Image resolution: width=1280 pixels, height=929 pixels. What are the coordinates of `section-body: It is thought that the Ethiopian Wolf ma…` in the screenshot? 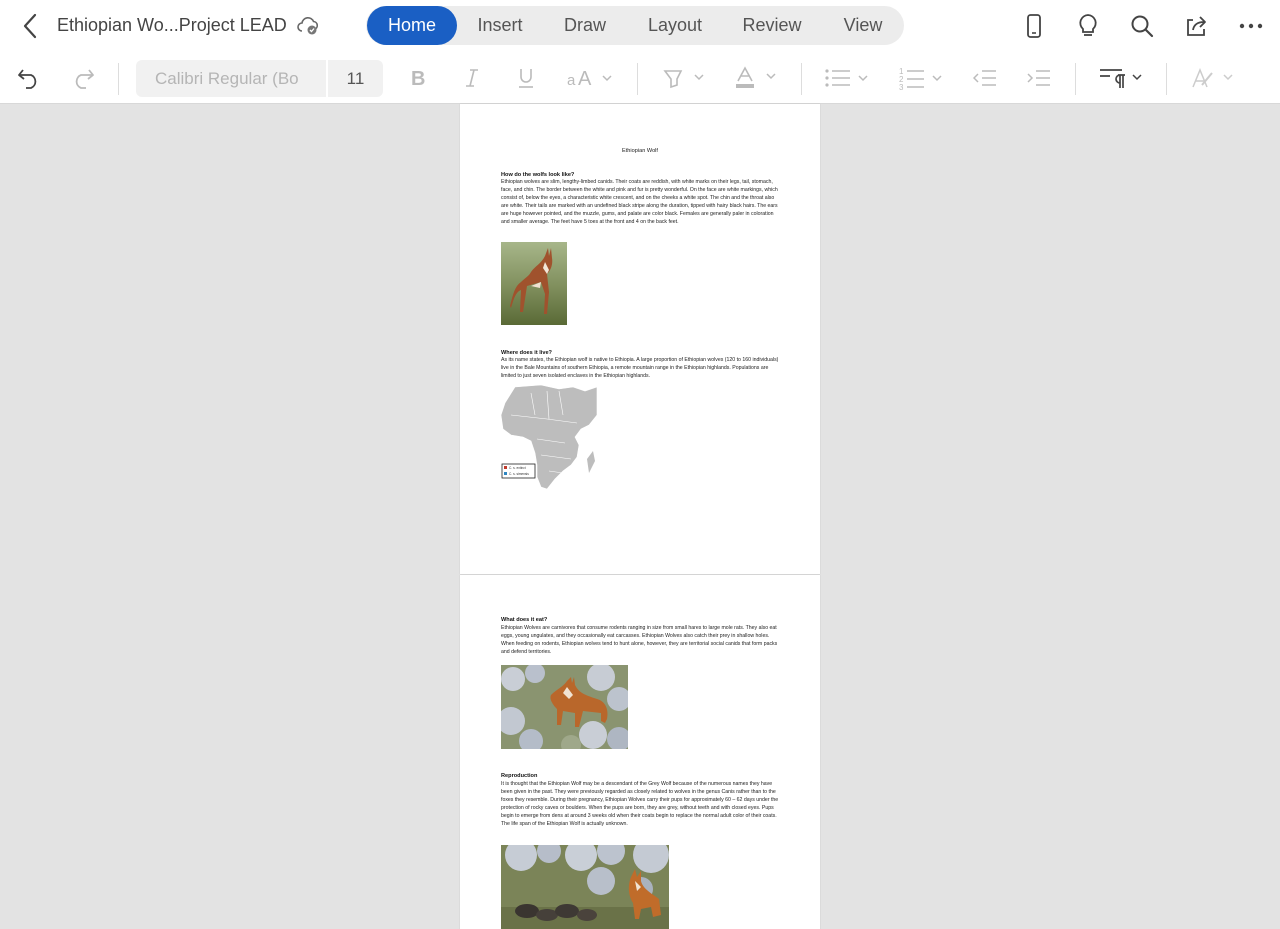 It's located at (640, 804).